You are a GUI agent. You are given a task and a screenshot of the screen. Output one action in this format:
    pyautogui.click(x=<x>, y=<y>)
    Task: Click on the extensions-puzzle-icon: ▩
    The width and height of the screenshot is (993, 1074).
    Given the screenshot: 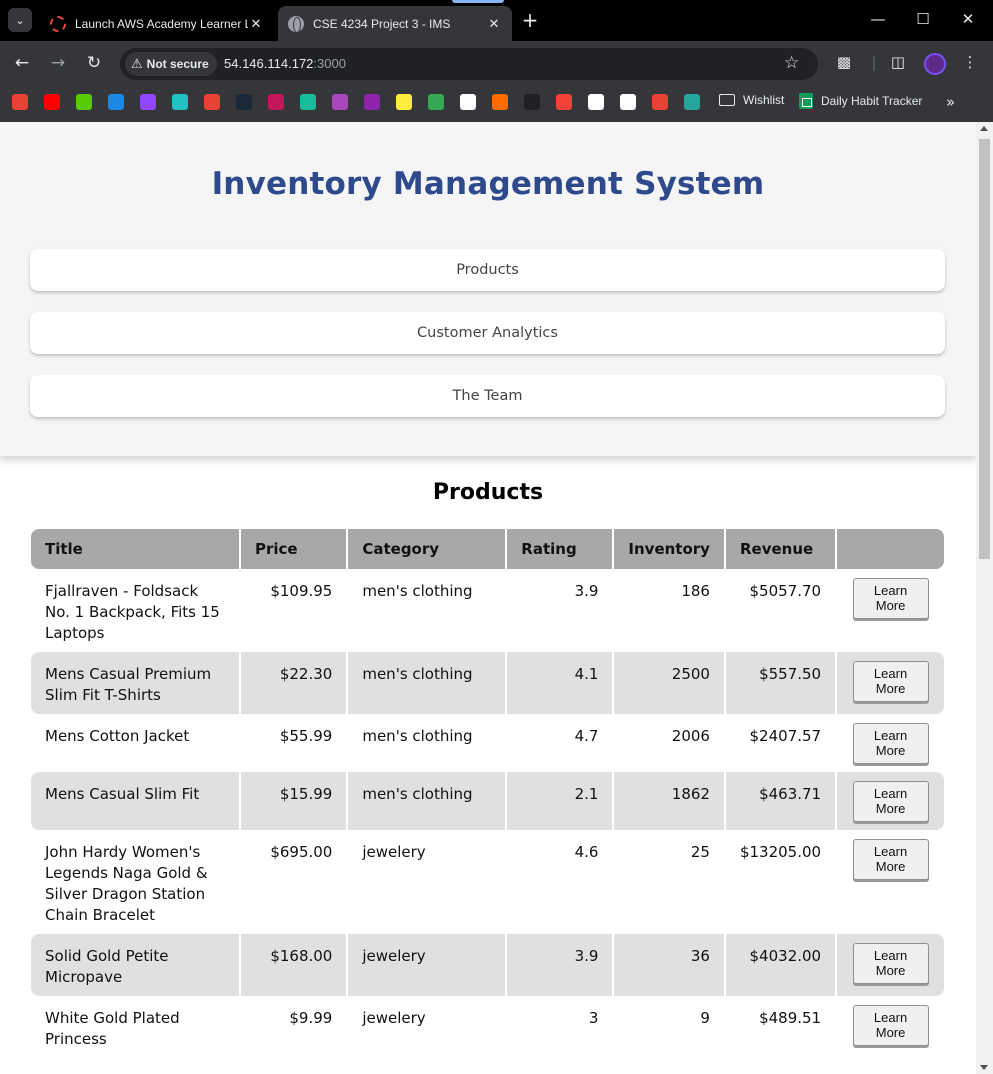 What is the action you would take?
    pyautogui.click(x=844, y=62)
    